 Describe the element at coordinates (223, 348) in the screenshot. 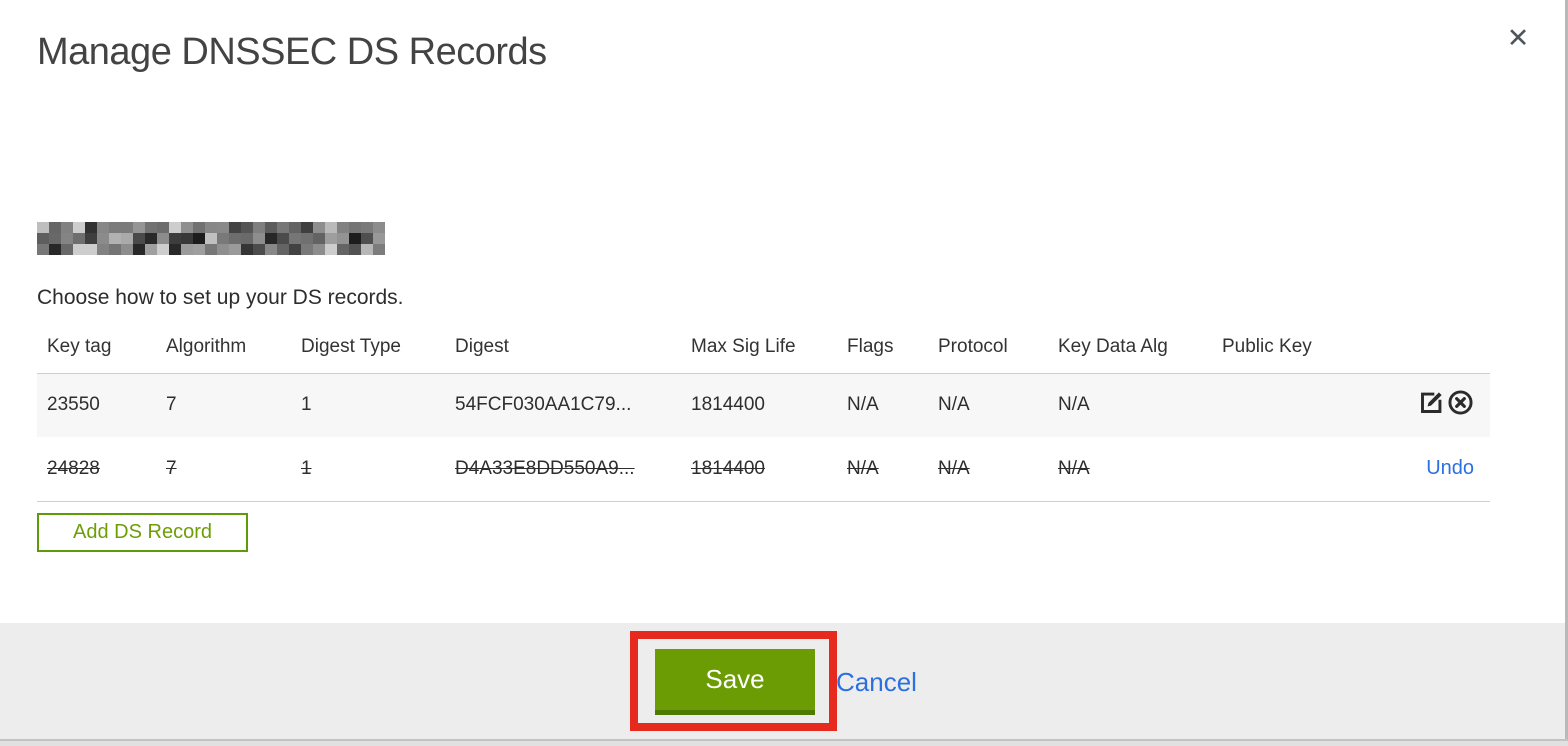

I see `col-header-algorithm: Algorithm` at that location.